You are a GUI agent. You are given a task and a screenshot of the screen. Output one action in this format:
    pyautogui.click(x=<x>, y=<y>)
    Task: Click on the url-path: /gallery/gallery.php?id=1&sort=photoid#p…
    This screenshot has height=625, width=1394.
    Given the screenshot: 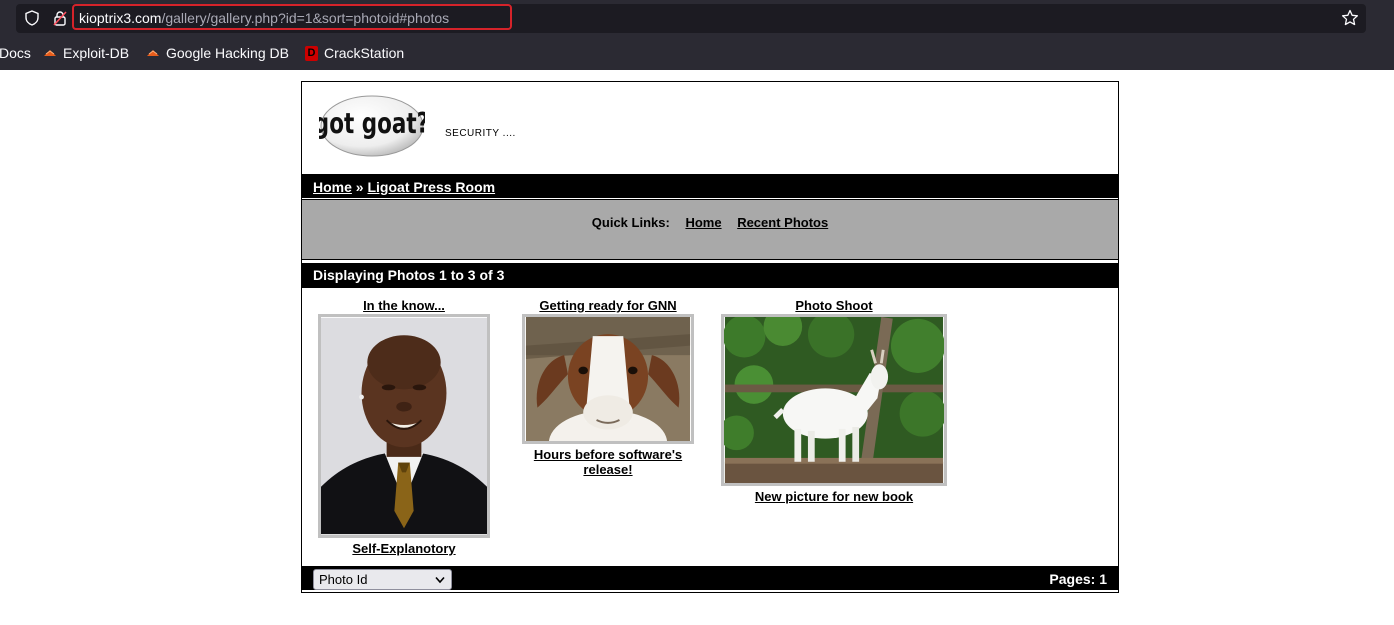 What is the action you would take?
    pyautogui.click(x=305, y=18)
    